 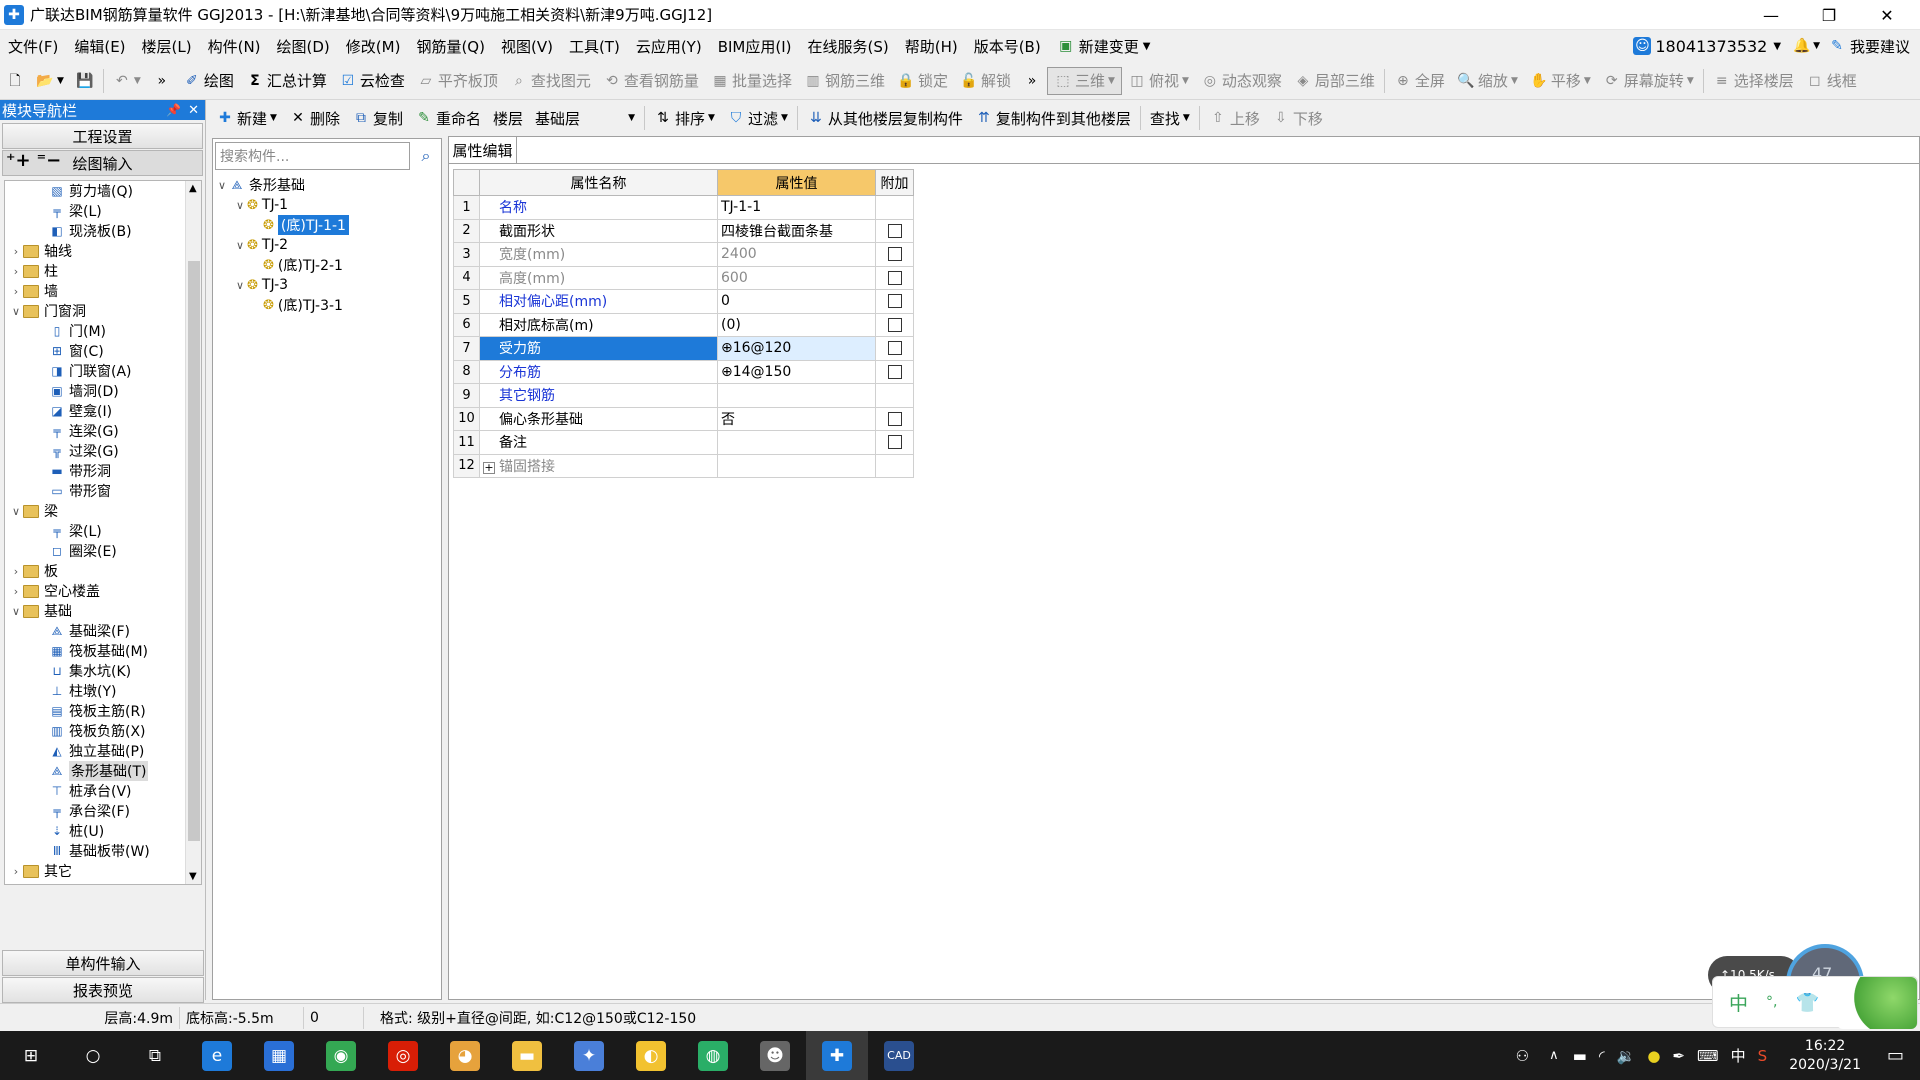 What do you see at coordinates (327, 185) in the screenshot?
I see `tree-root: ∨ ⟁ 条形基础` at bounding box center [327, 185].